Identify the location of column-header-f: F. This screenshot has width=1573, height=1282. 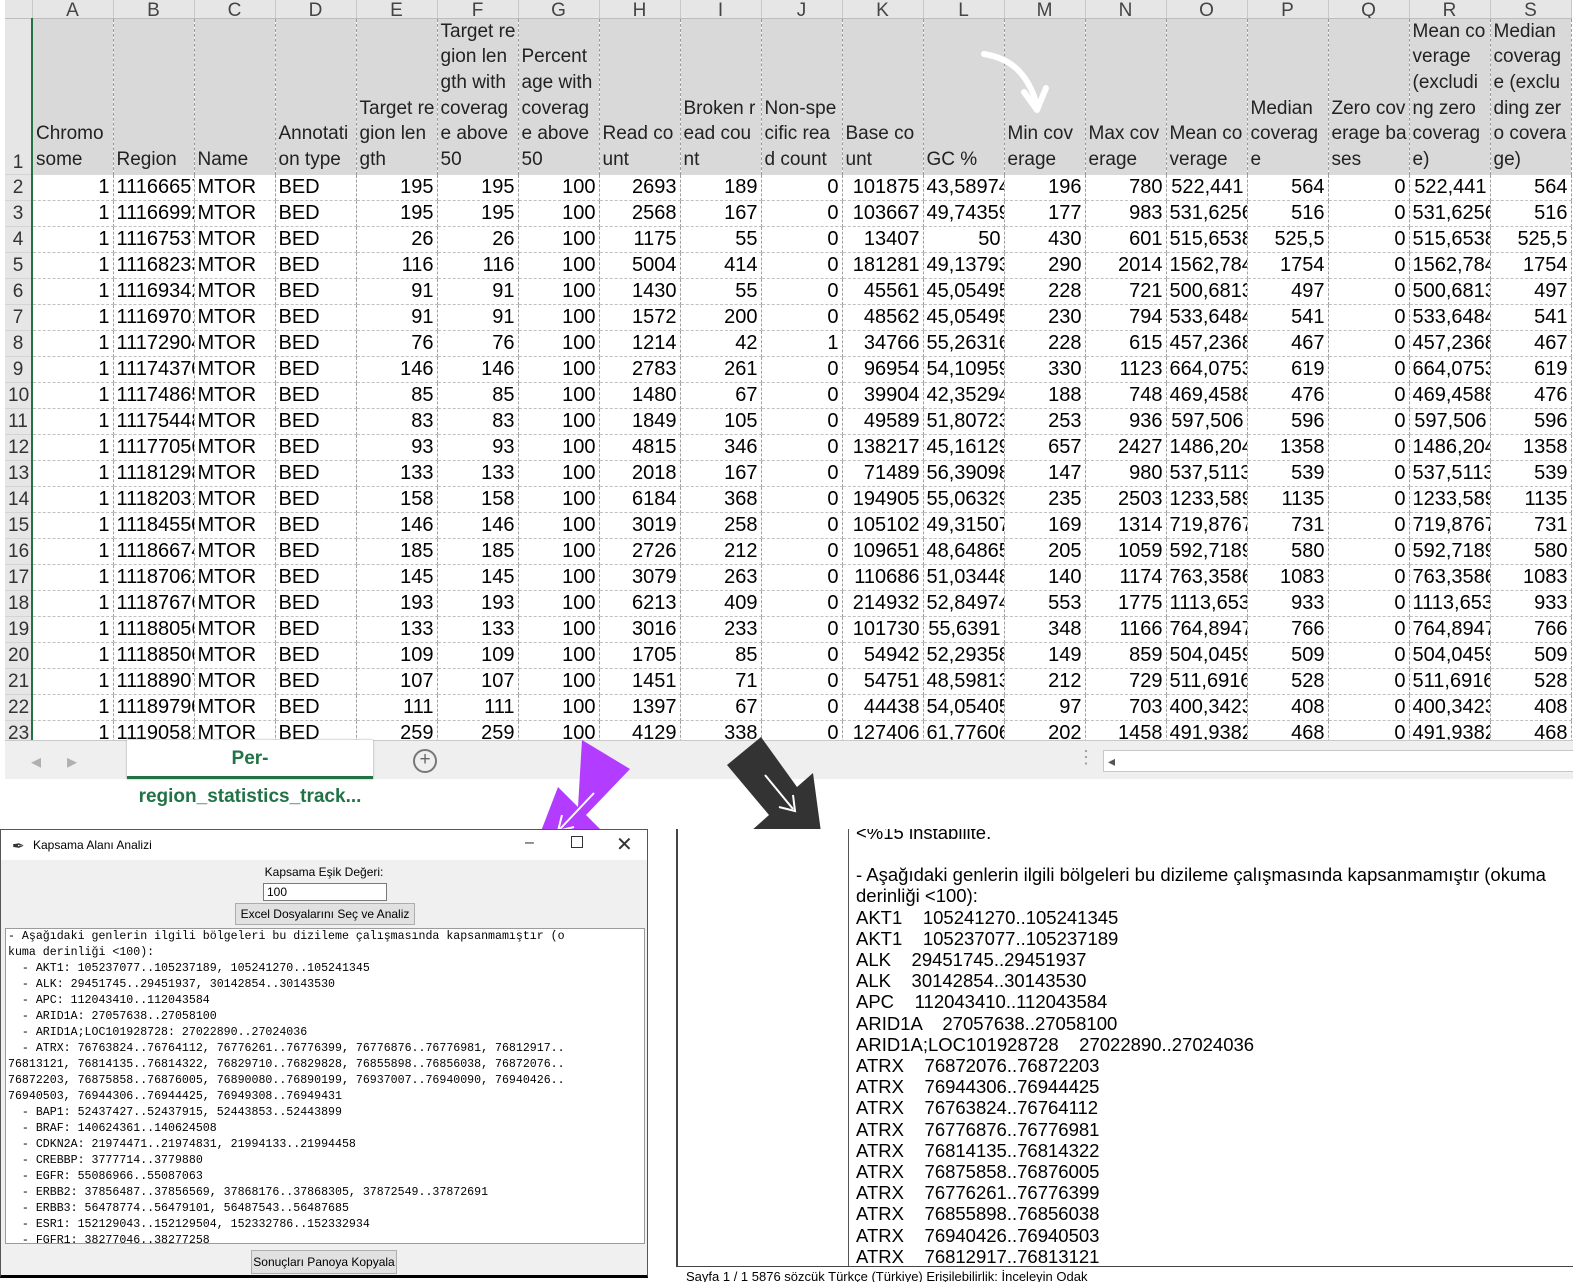
(478, 9).